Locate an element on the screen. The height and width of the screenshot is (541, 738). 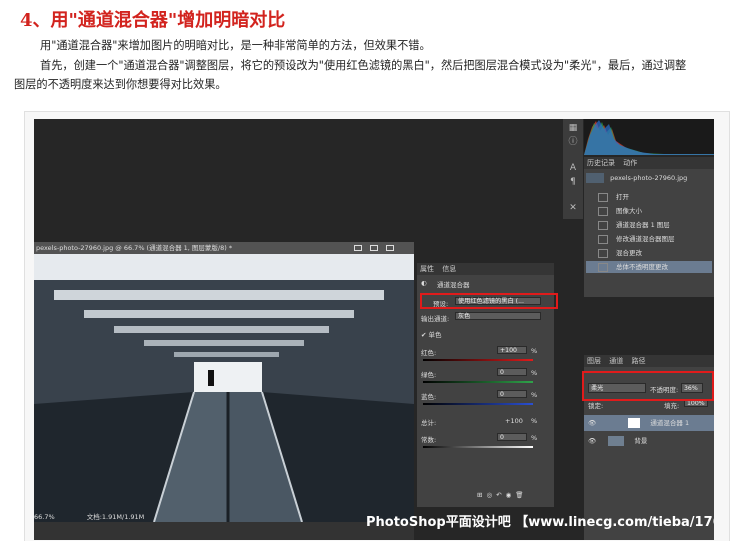
layer-thumbnail is located at coordinates (616, 441).